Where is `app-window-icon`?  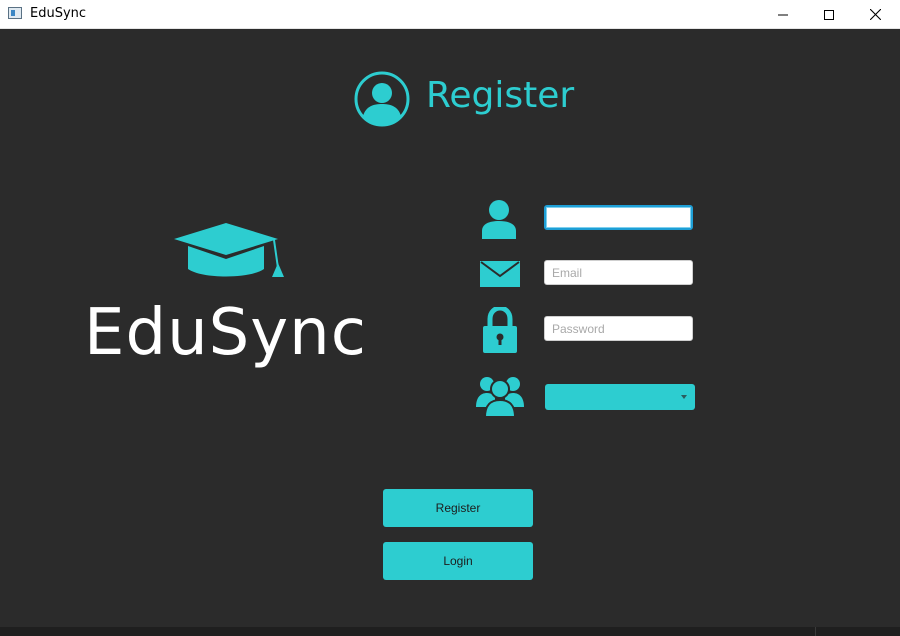 app-window-icon is located at coordinates (15, 13).